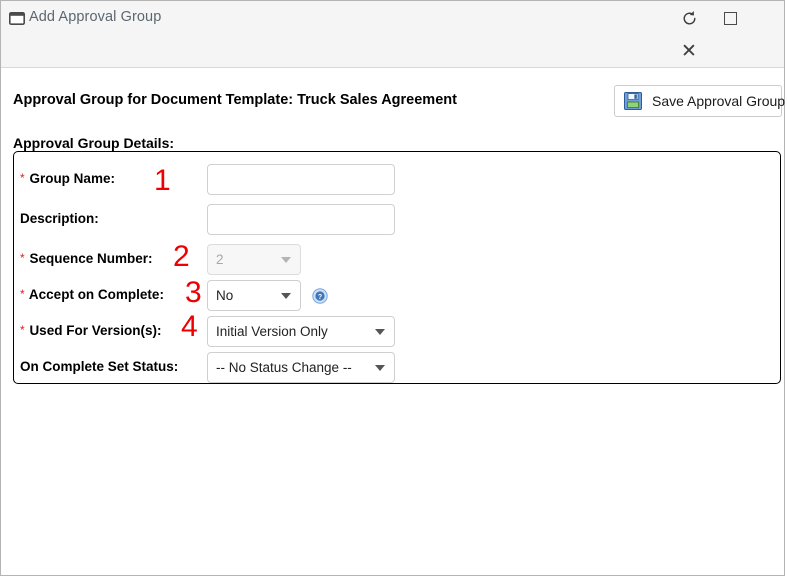 This screenshot has width=787, height=578. Describe the element at coordinates (99, 366) in the screenshot. I see `label-on-complete-set-status: On Complete Set Status:` at that location.